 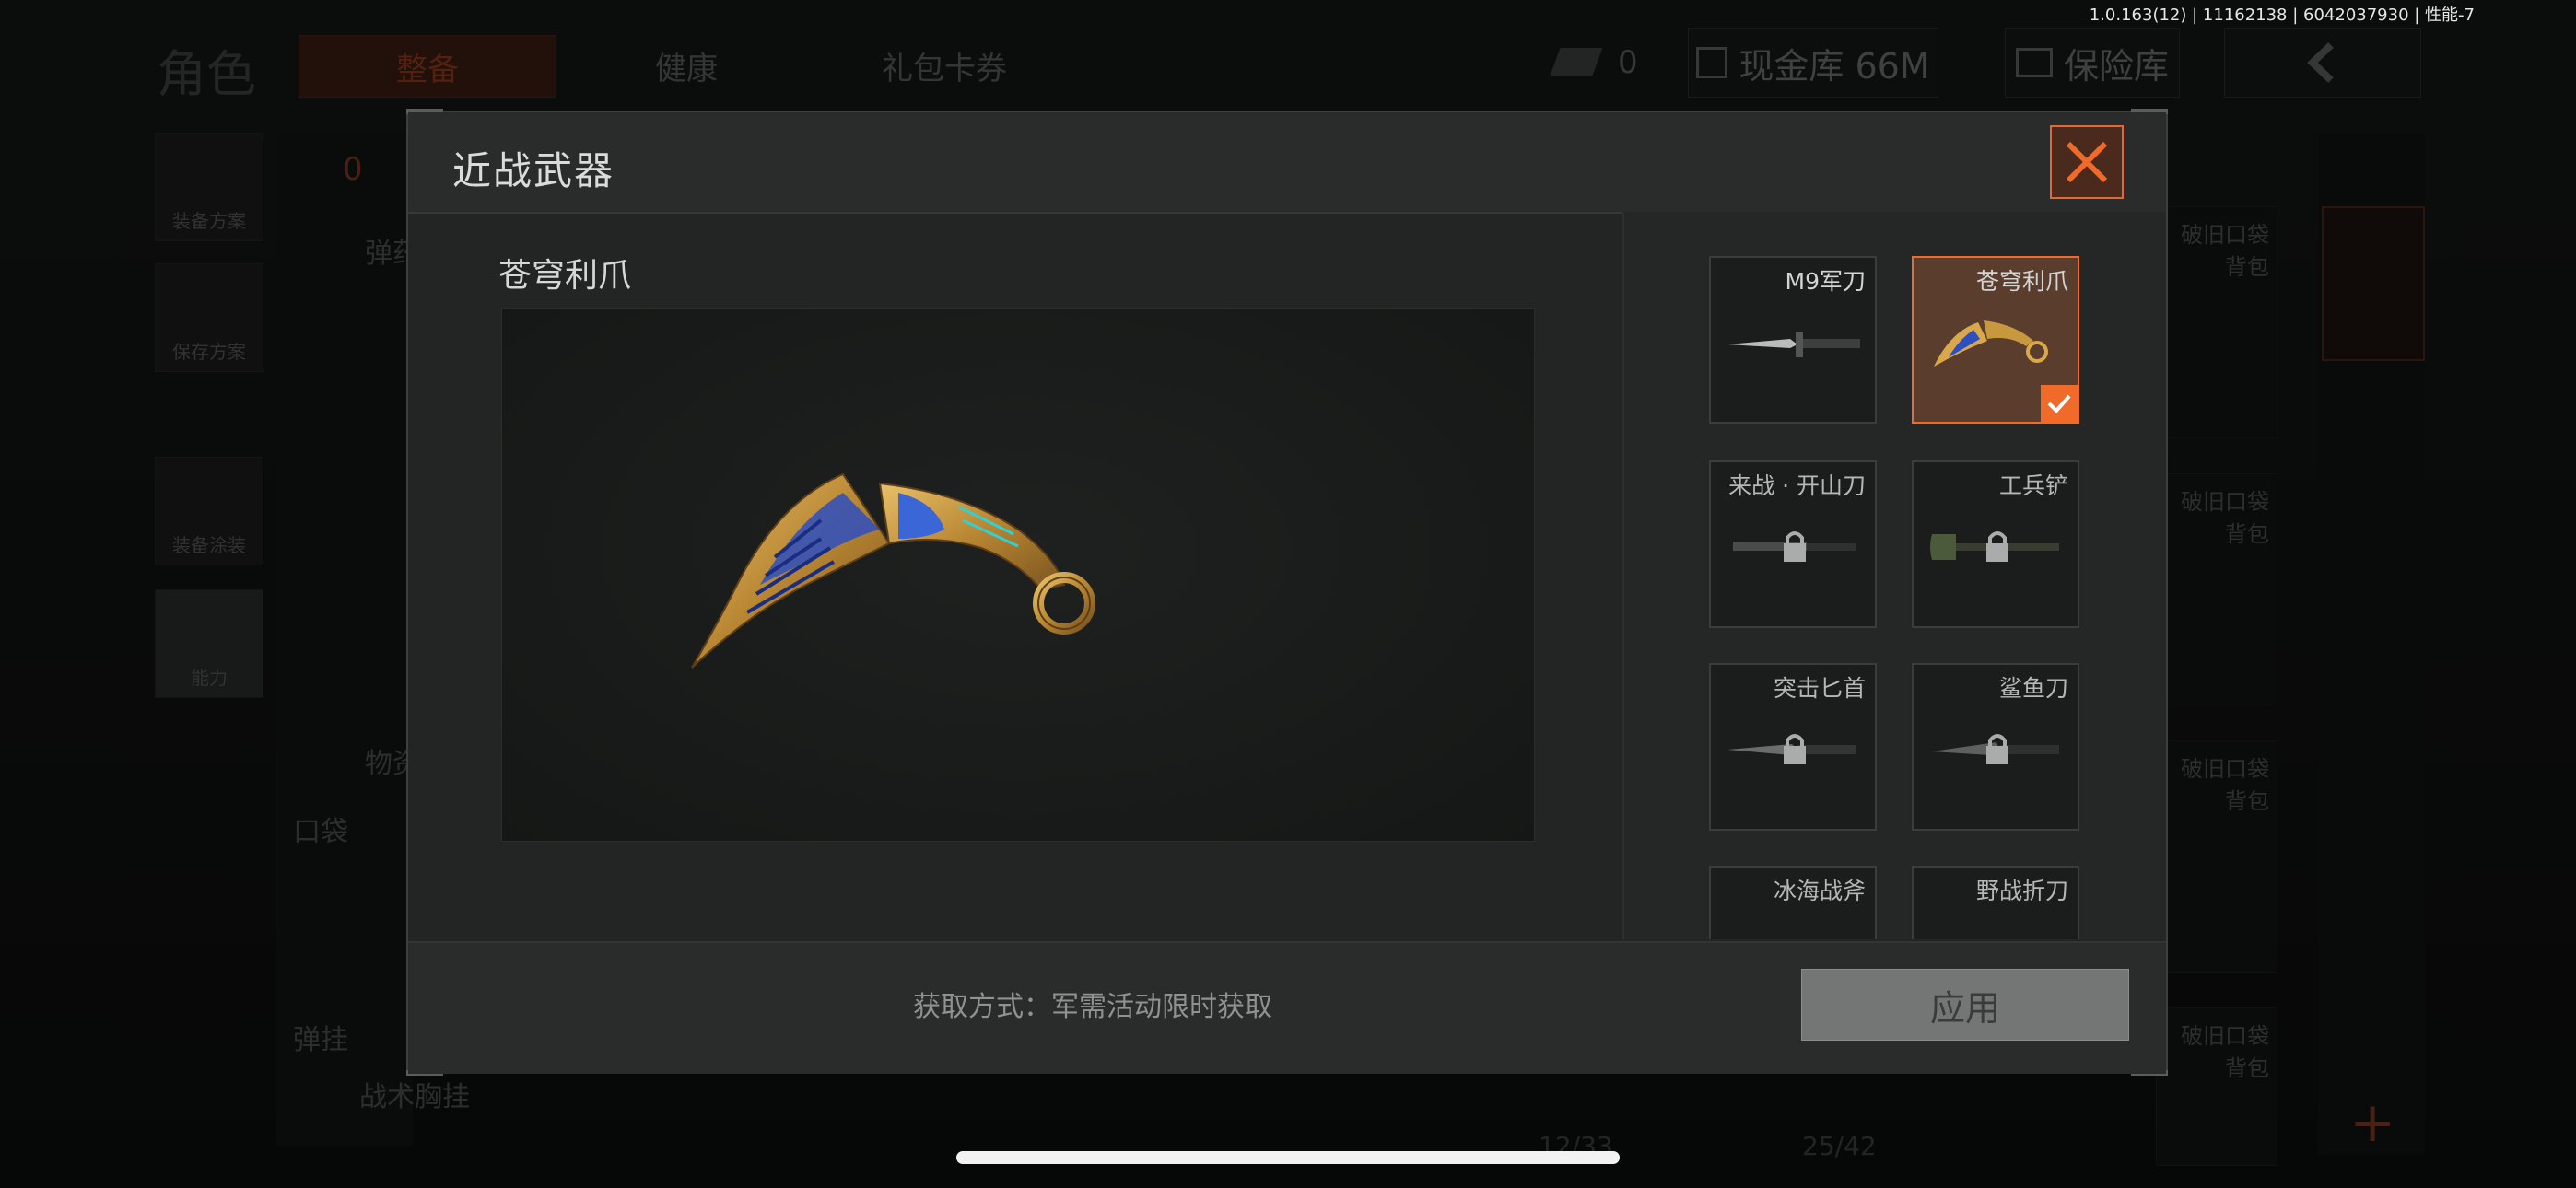 What do you see at coordinates (1819, 688) in the screenshot?
I see `weapon-item-name: 突击匕首` at bounding box center [1819, 688].